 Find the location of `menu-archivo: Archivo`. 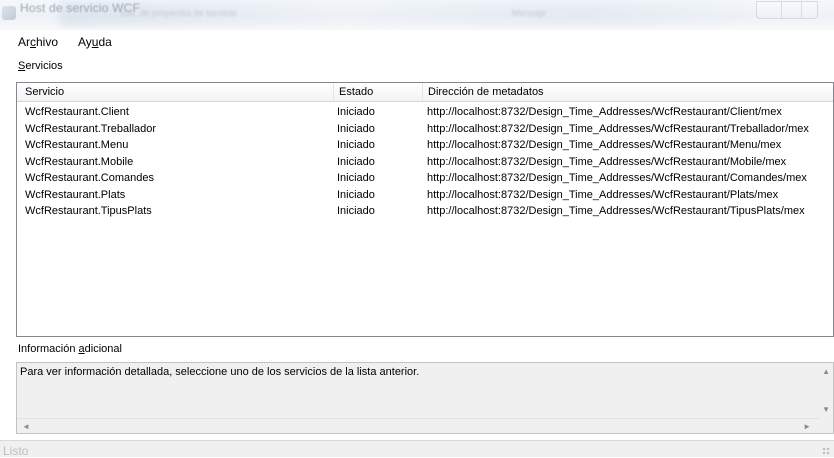

menu-archivo: Archivo is located at coordinates (38, 42).